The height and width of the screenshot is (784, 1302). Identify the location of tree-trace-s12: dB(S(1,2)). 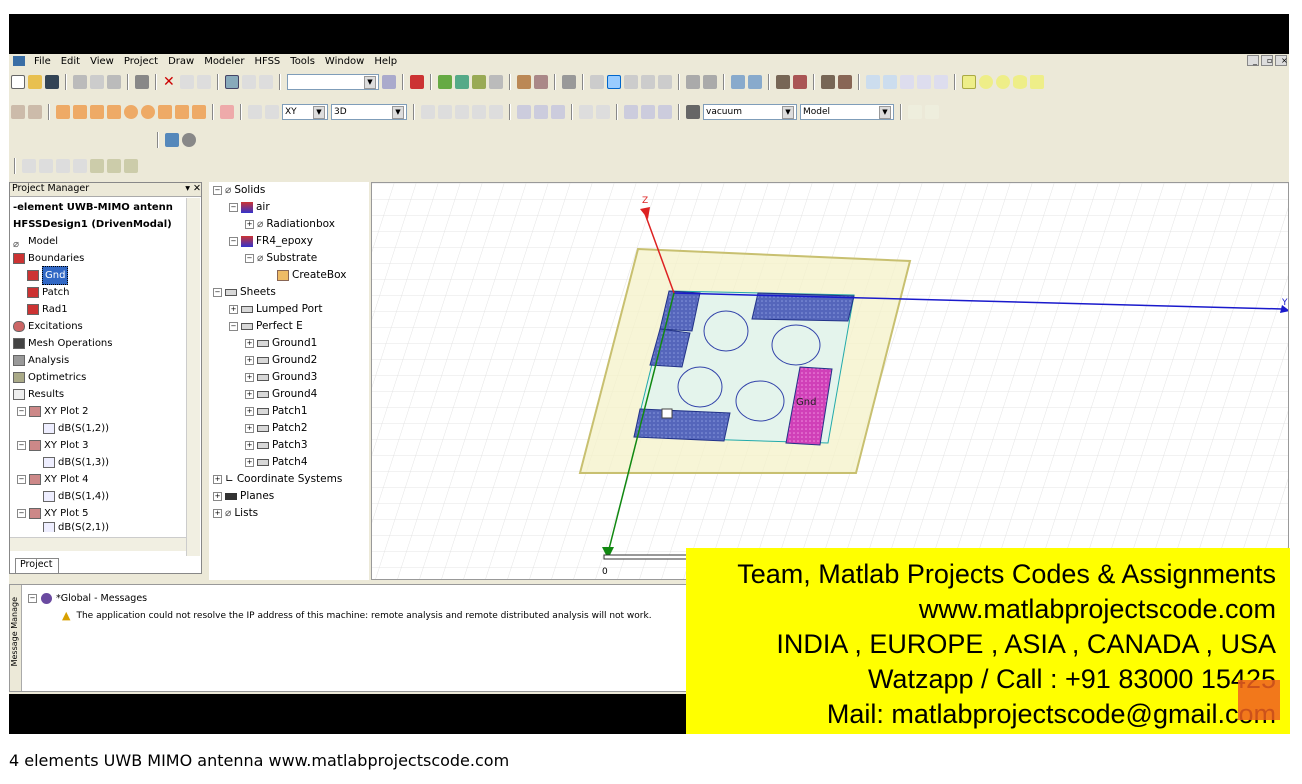
(99, 428).